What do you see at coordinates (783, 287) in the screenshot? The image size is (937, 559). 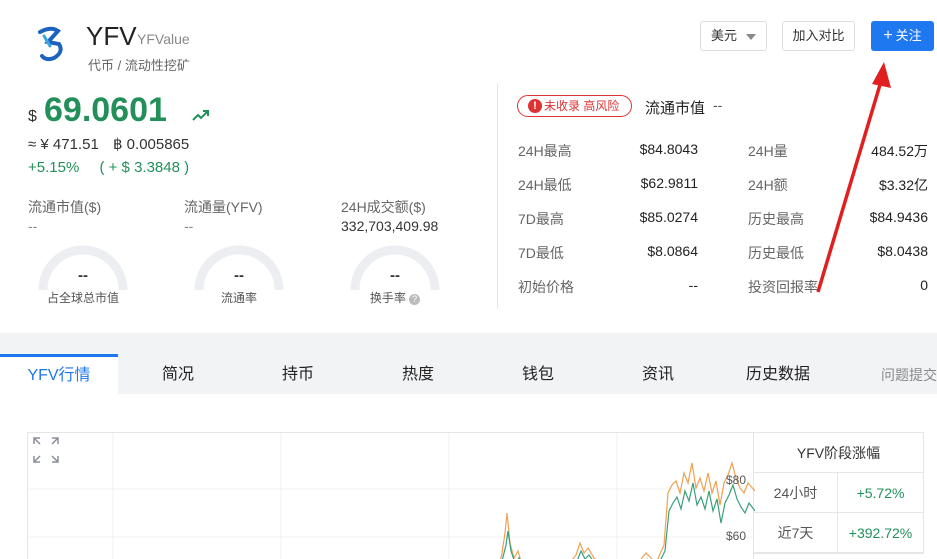 I see `roi-label: 投资回报率` at bounding box center [783, 287].